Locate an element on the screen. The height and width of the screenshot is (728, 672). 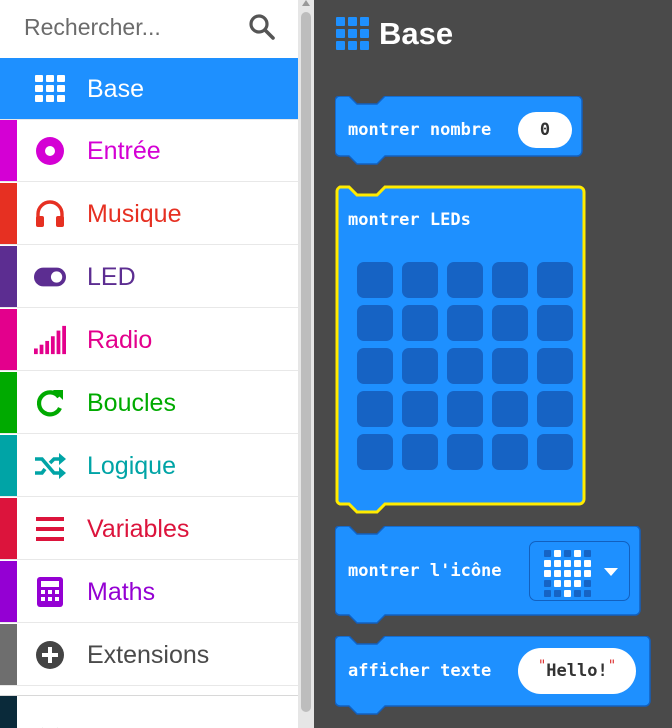
category-base: Base is located at coordinates (149, 89).